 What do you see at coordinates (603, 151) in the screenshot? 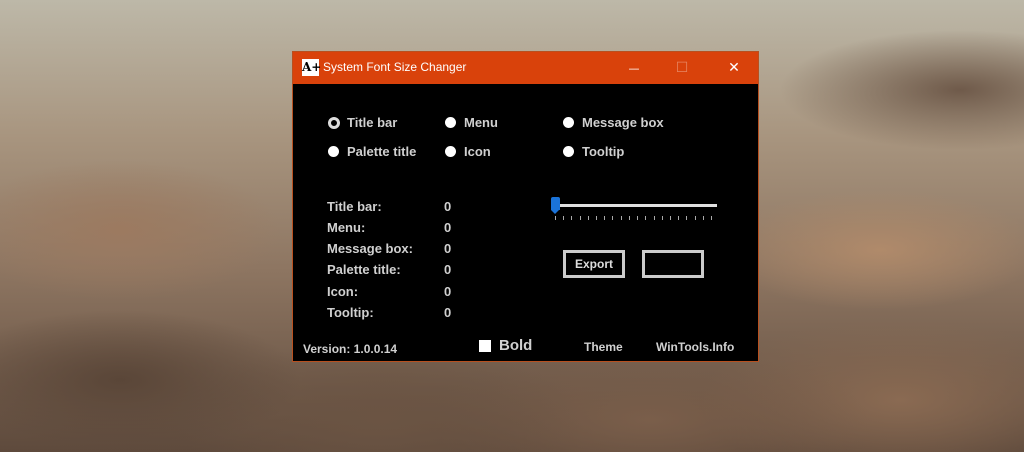
I see `radio-label: Tooltip` at bounding box center [603, 151].